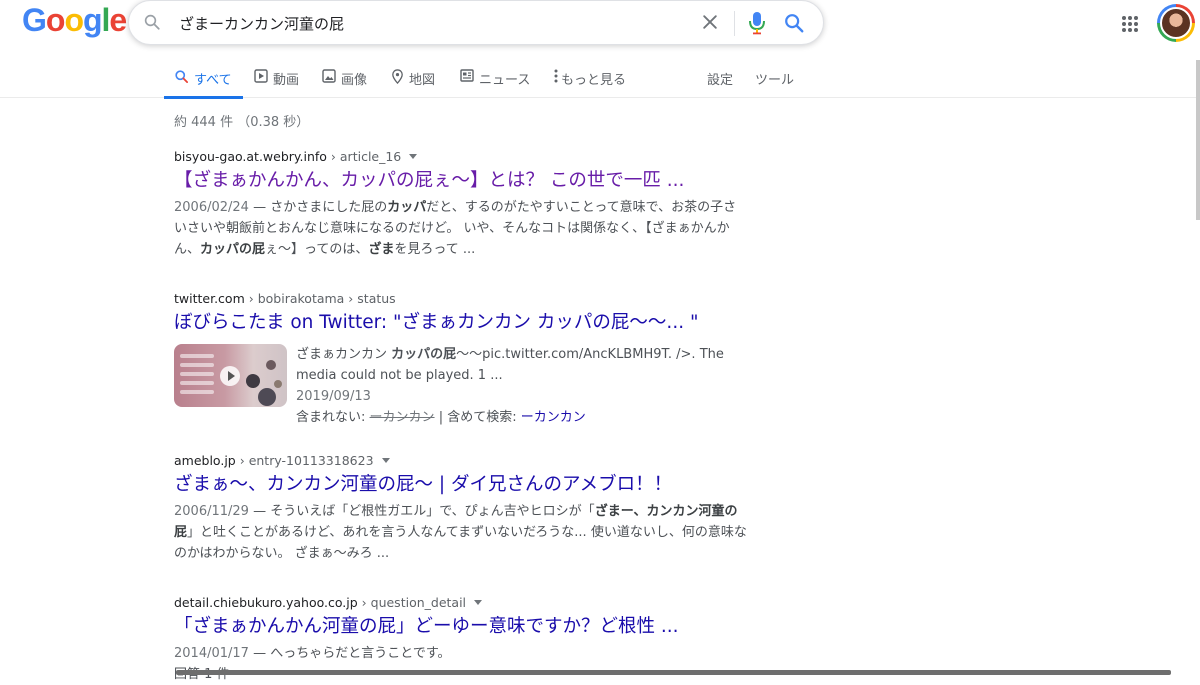 The image size is (1200, 685). Describe the element at coordinates (304, 460) in the screenshot. I see `result-path: › entry-10113318623` at that location.